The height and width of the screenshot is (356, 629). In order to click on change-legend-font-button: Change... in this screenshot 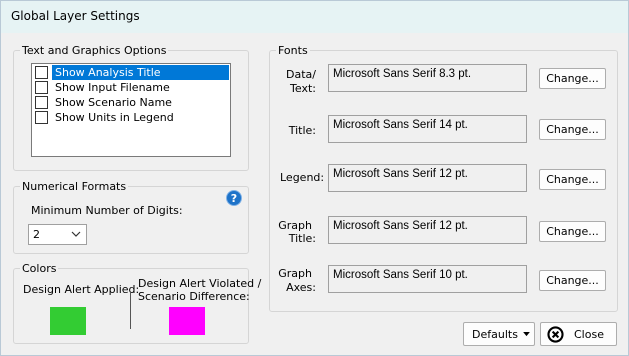, I will do `click(572, 179)`.